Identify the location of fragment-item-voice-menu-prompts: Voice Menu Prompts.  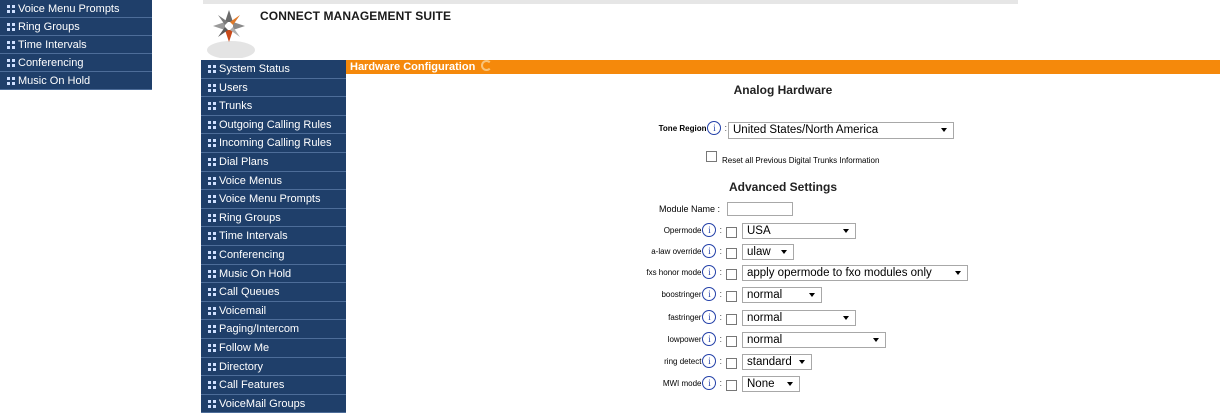
(76, 9).